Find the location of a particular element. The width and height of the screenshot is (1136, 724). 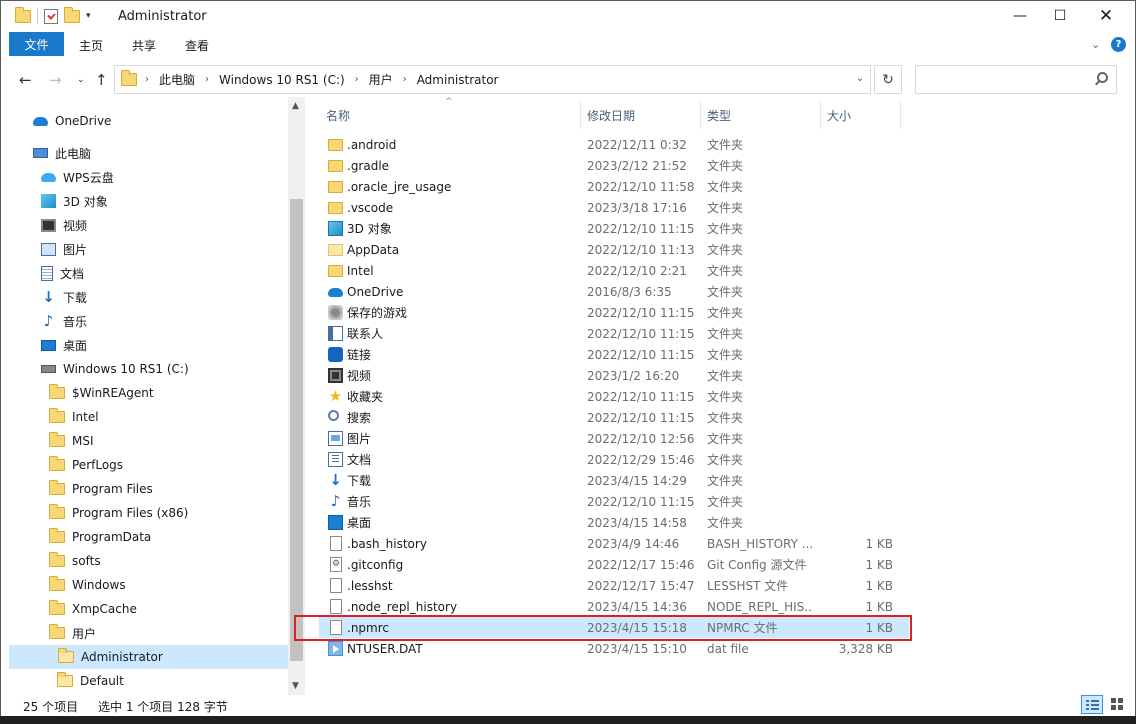

column-header-name: 名称 is located at coordinates (450, 115).